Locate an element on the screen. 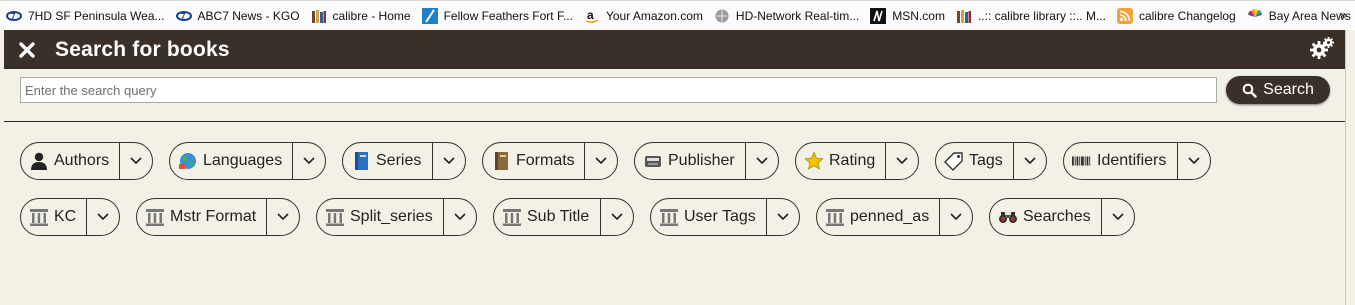 The width and height of the screenshot is (1355, 305). category-publisher-button: Publisher is located at coordinates (690, 161).